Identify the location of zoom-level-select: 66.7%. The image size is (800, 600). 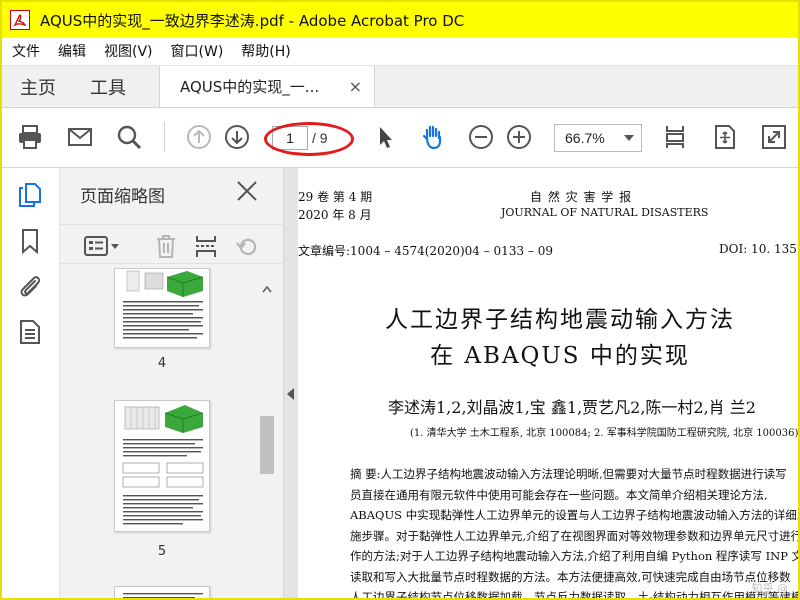
(598, 138).